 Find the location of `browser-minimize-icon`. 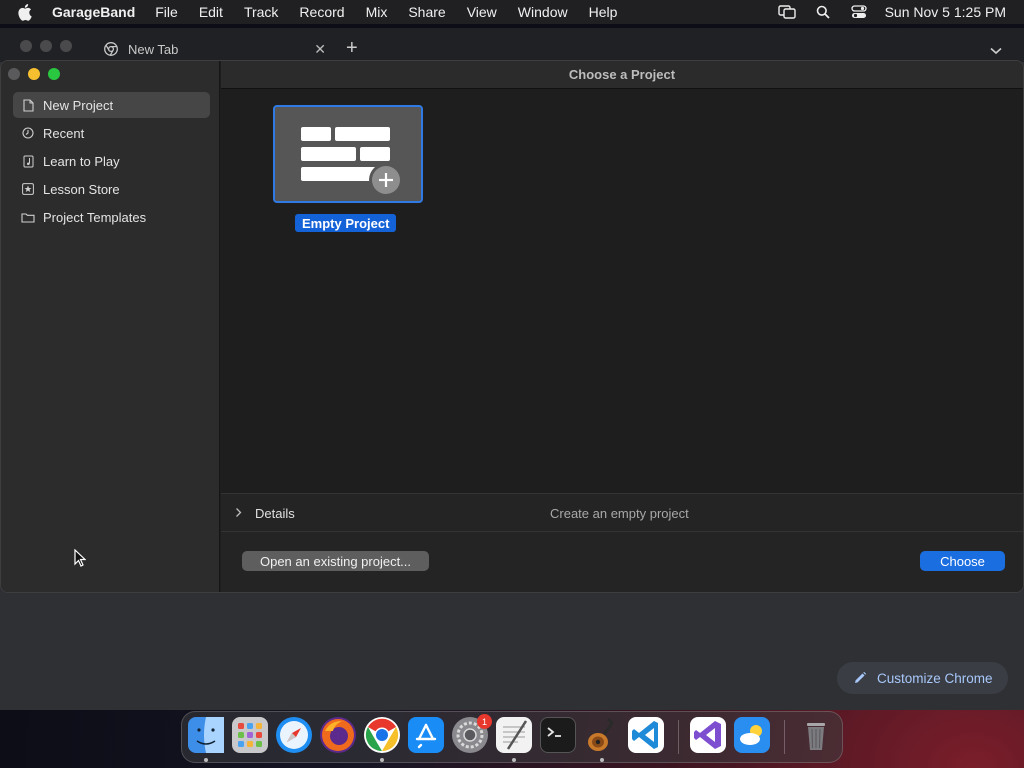

browser-minimize-icon is located at coordinates (46, 46).